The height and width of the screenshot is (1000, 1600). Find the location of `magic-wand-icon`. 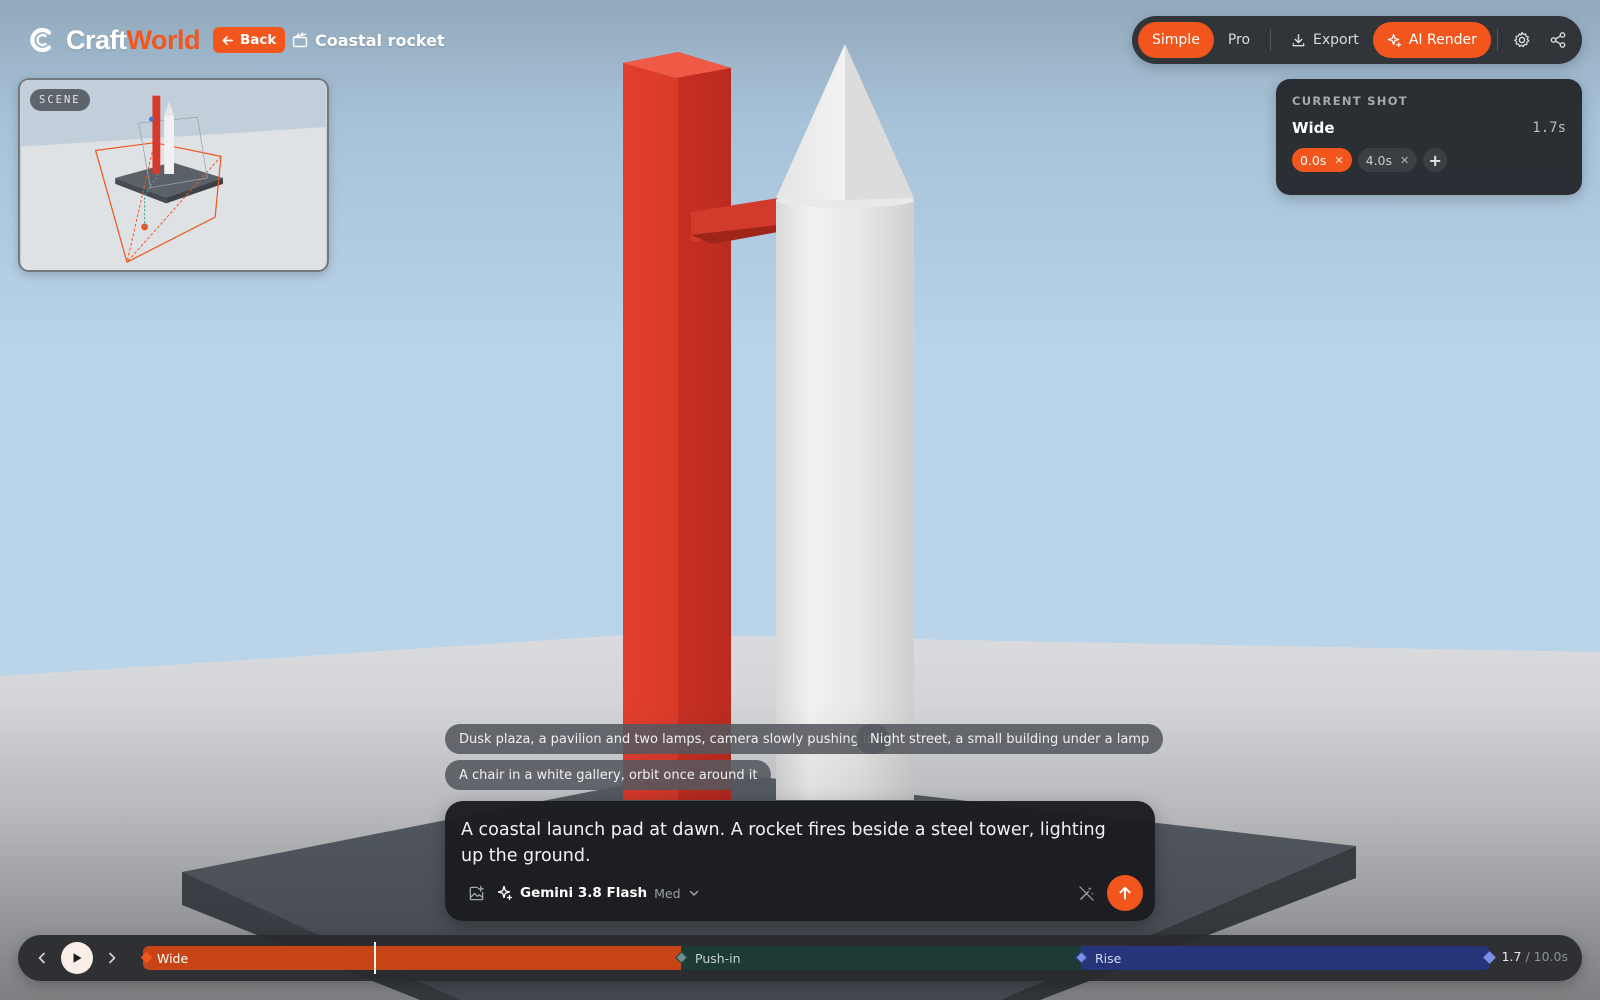

magic-wand-icon is located at coordinates (1086, 893).